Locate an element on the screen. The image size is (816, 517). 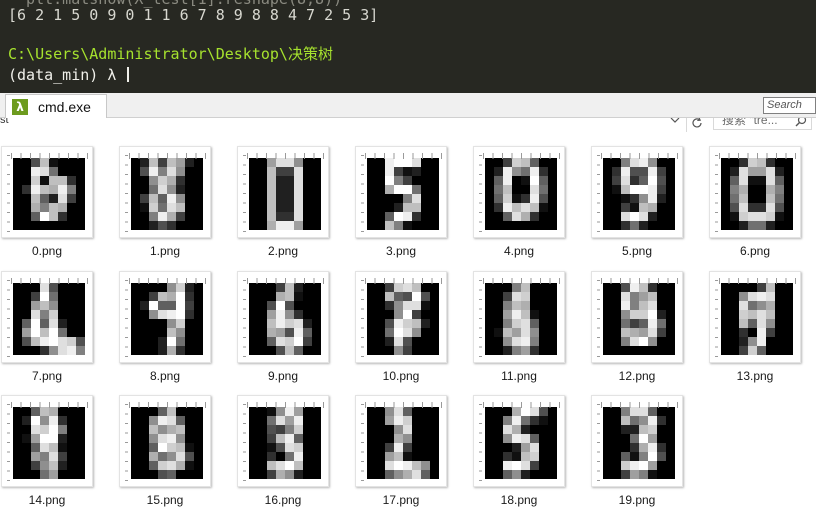
file-item: 14.png is located at coordinates (47, 453).